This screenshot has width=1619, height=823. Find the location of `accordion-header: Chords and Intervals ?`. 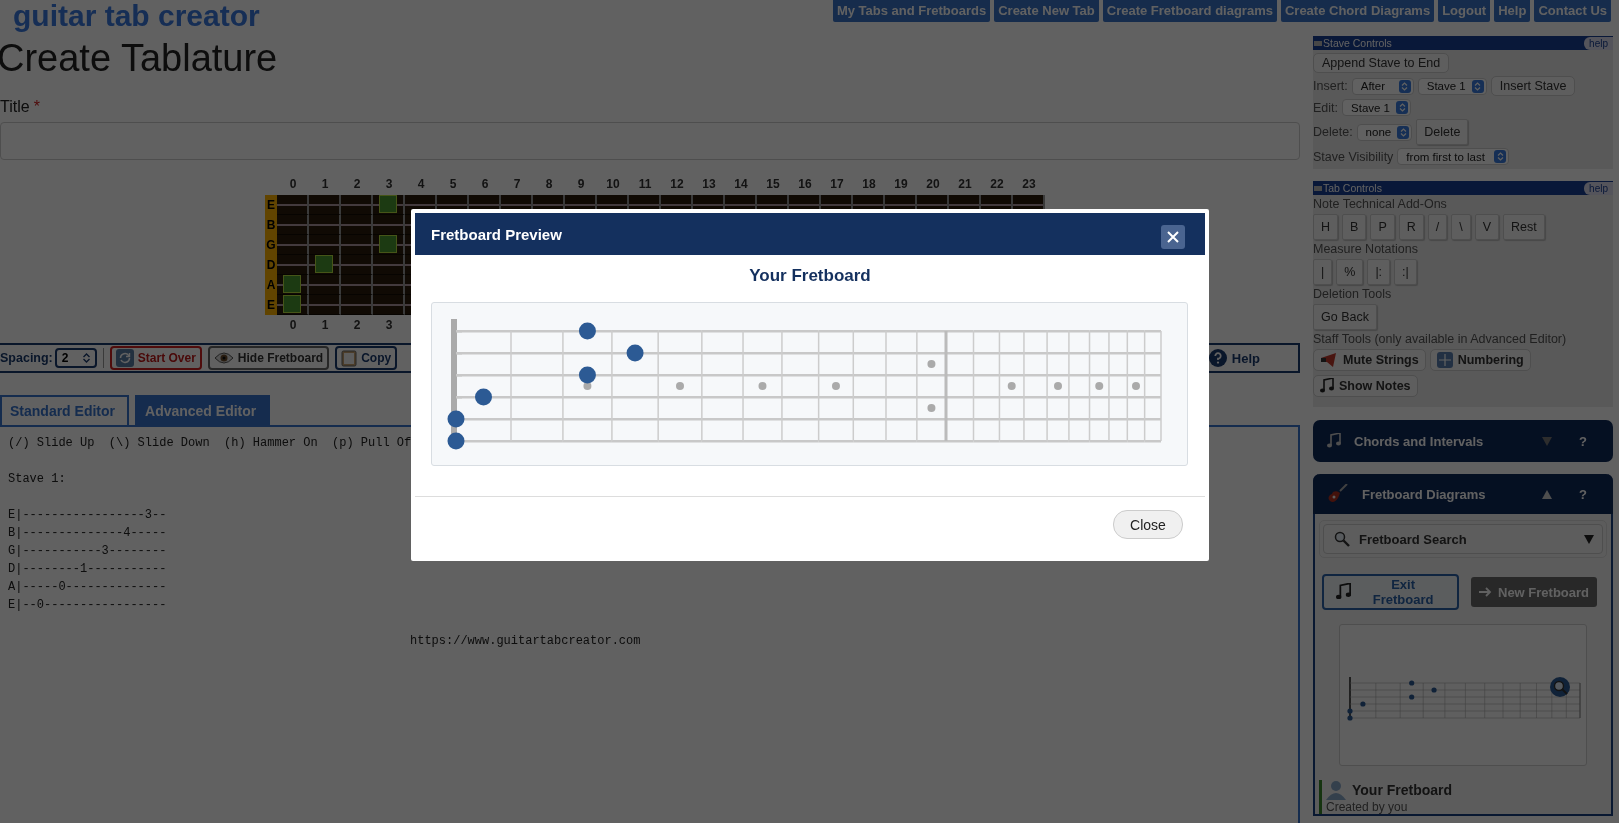

accordion-header: Chords and Intervals ? is located at coordinates (1463, 441).